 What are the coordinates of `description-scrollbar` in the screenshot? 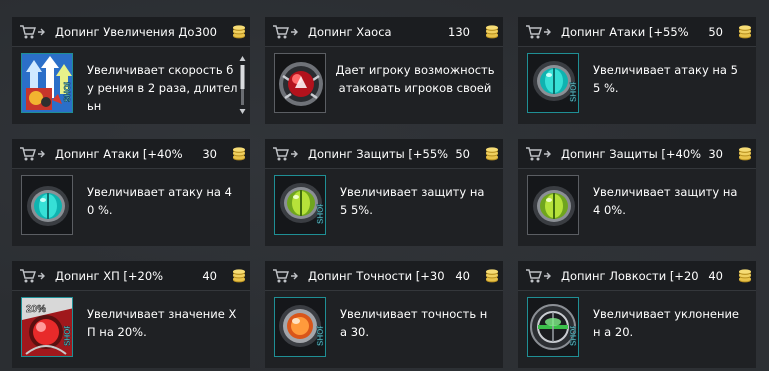 It's located at (242, 85).